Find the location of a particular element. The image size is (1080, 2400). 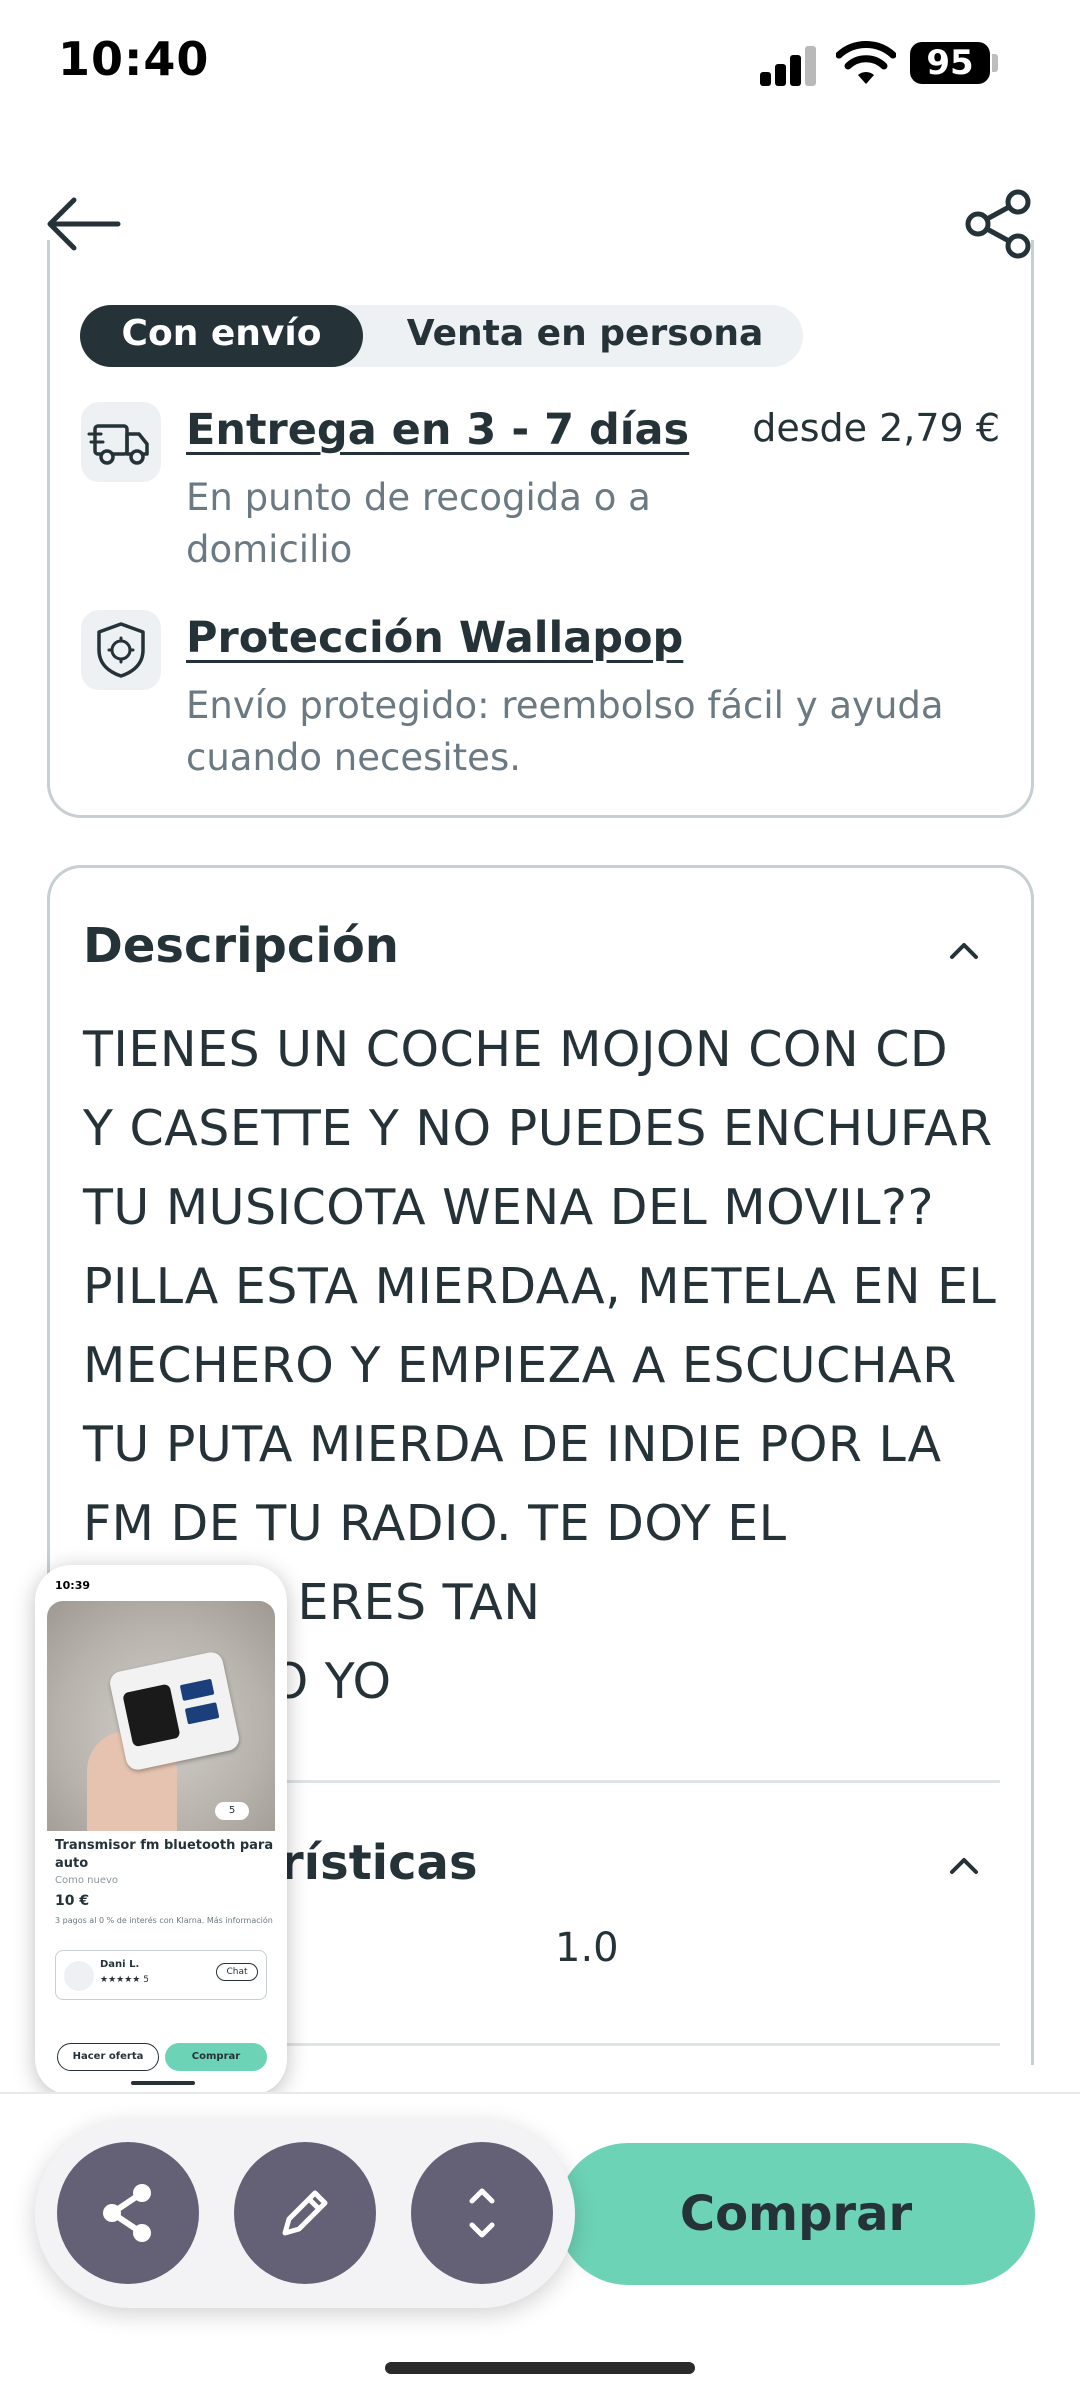

preview-condition: Como nuevo is located at coordinates (87, 1880).